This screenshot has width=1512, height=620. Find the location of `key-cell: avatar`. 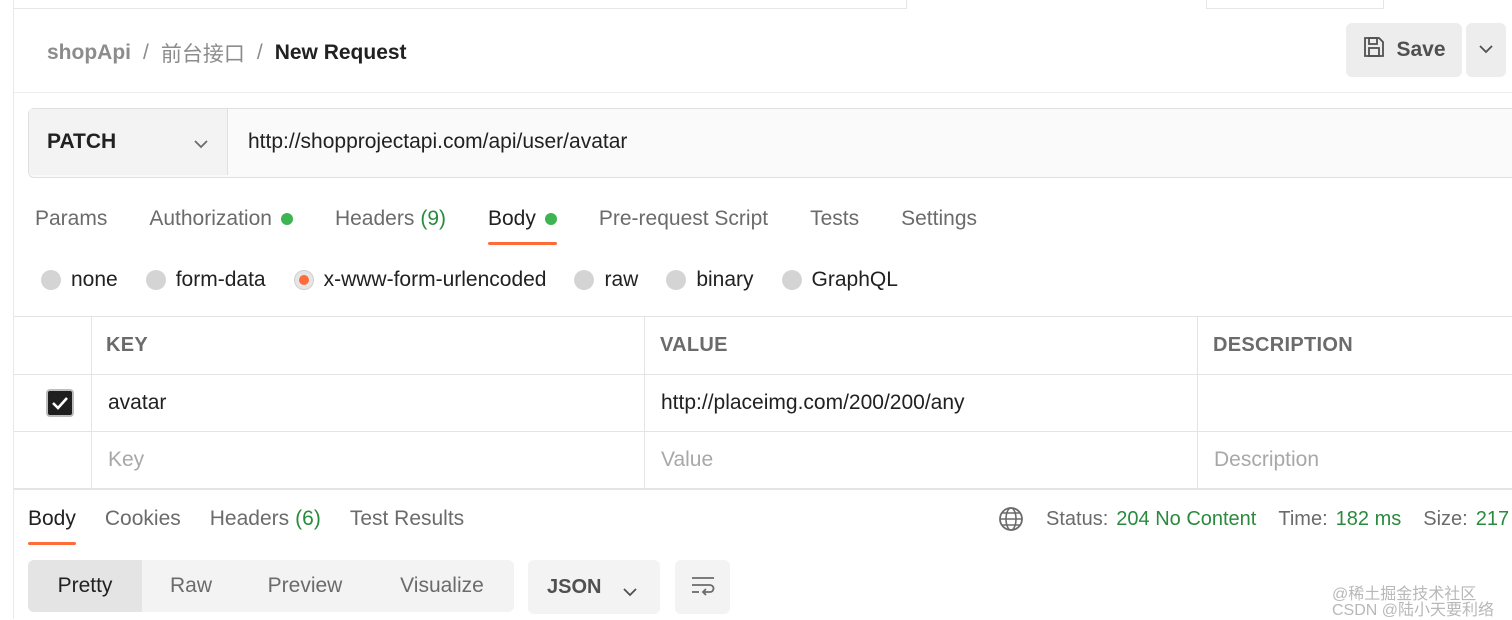

key-cell: avatar is located at coordinates (367, 402).